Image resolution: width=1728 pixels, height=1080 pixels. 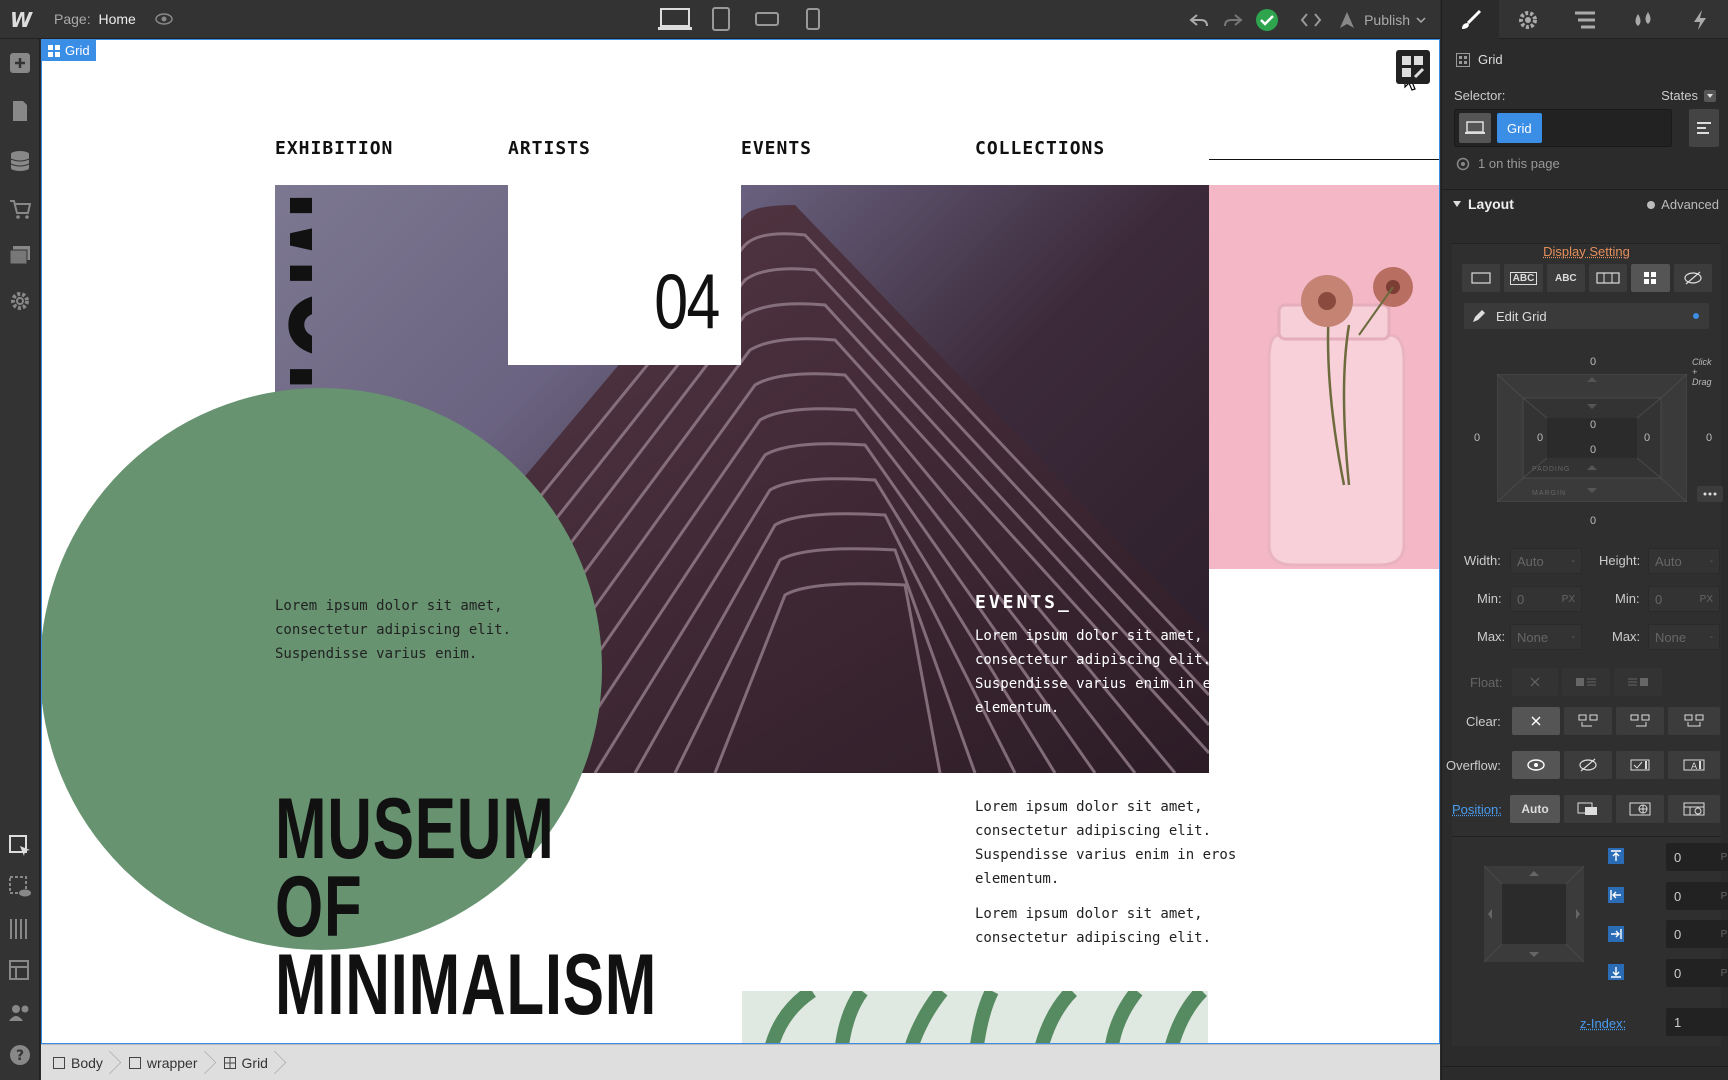 I want to click on bottom-offset-input: 0 PX, so click(x=1697, y=973).